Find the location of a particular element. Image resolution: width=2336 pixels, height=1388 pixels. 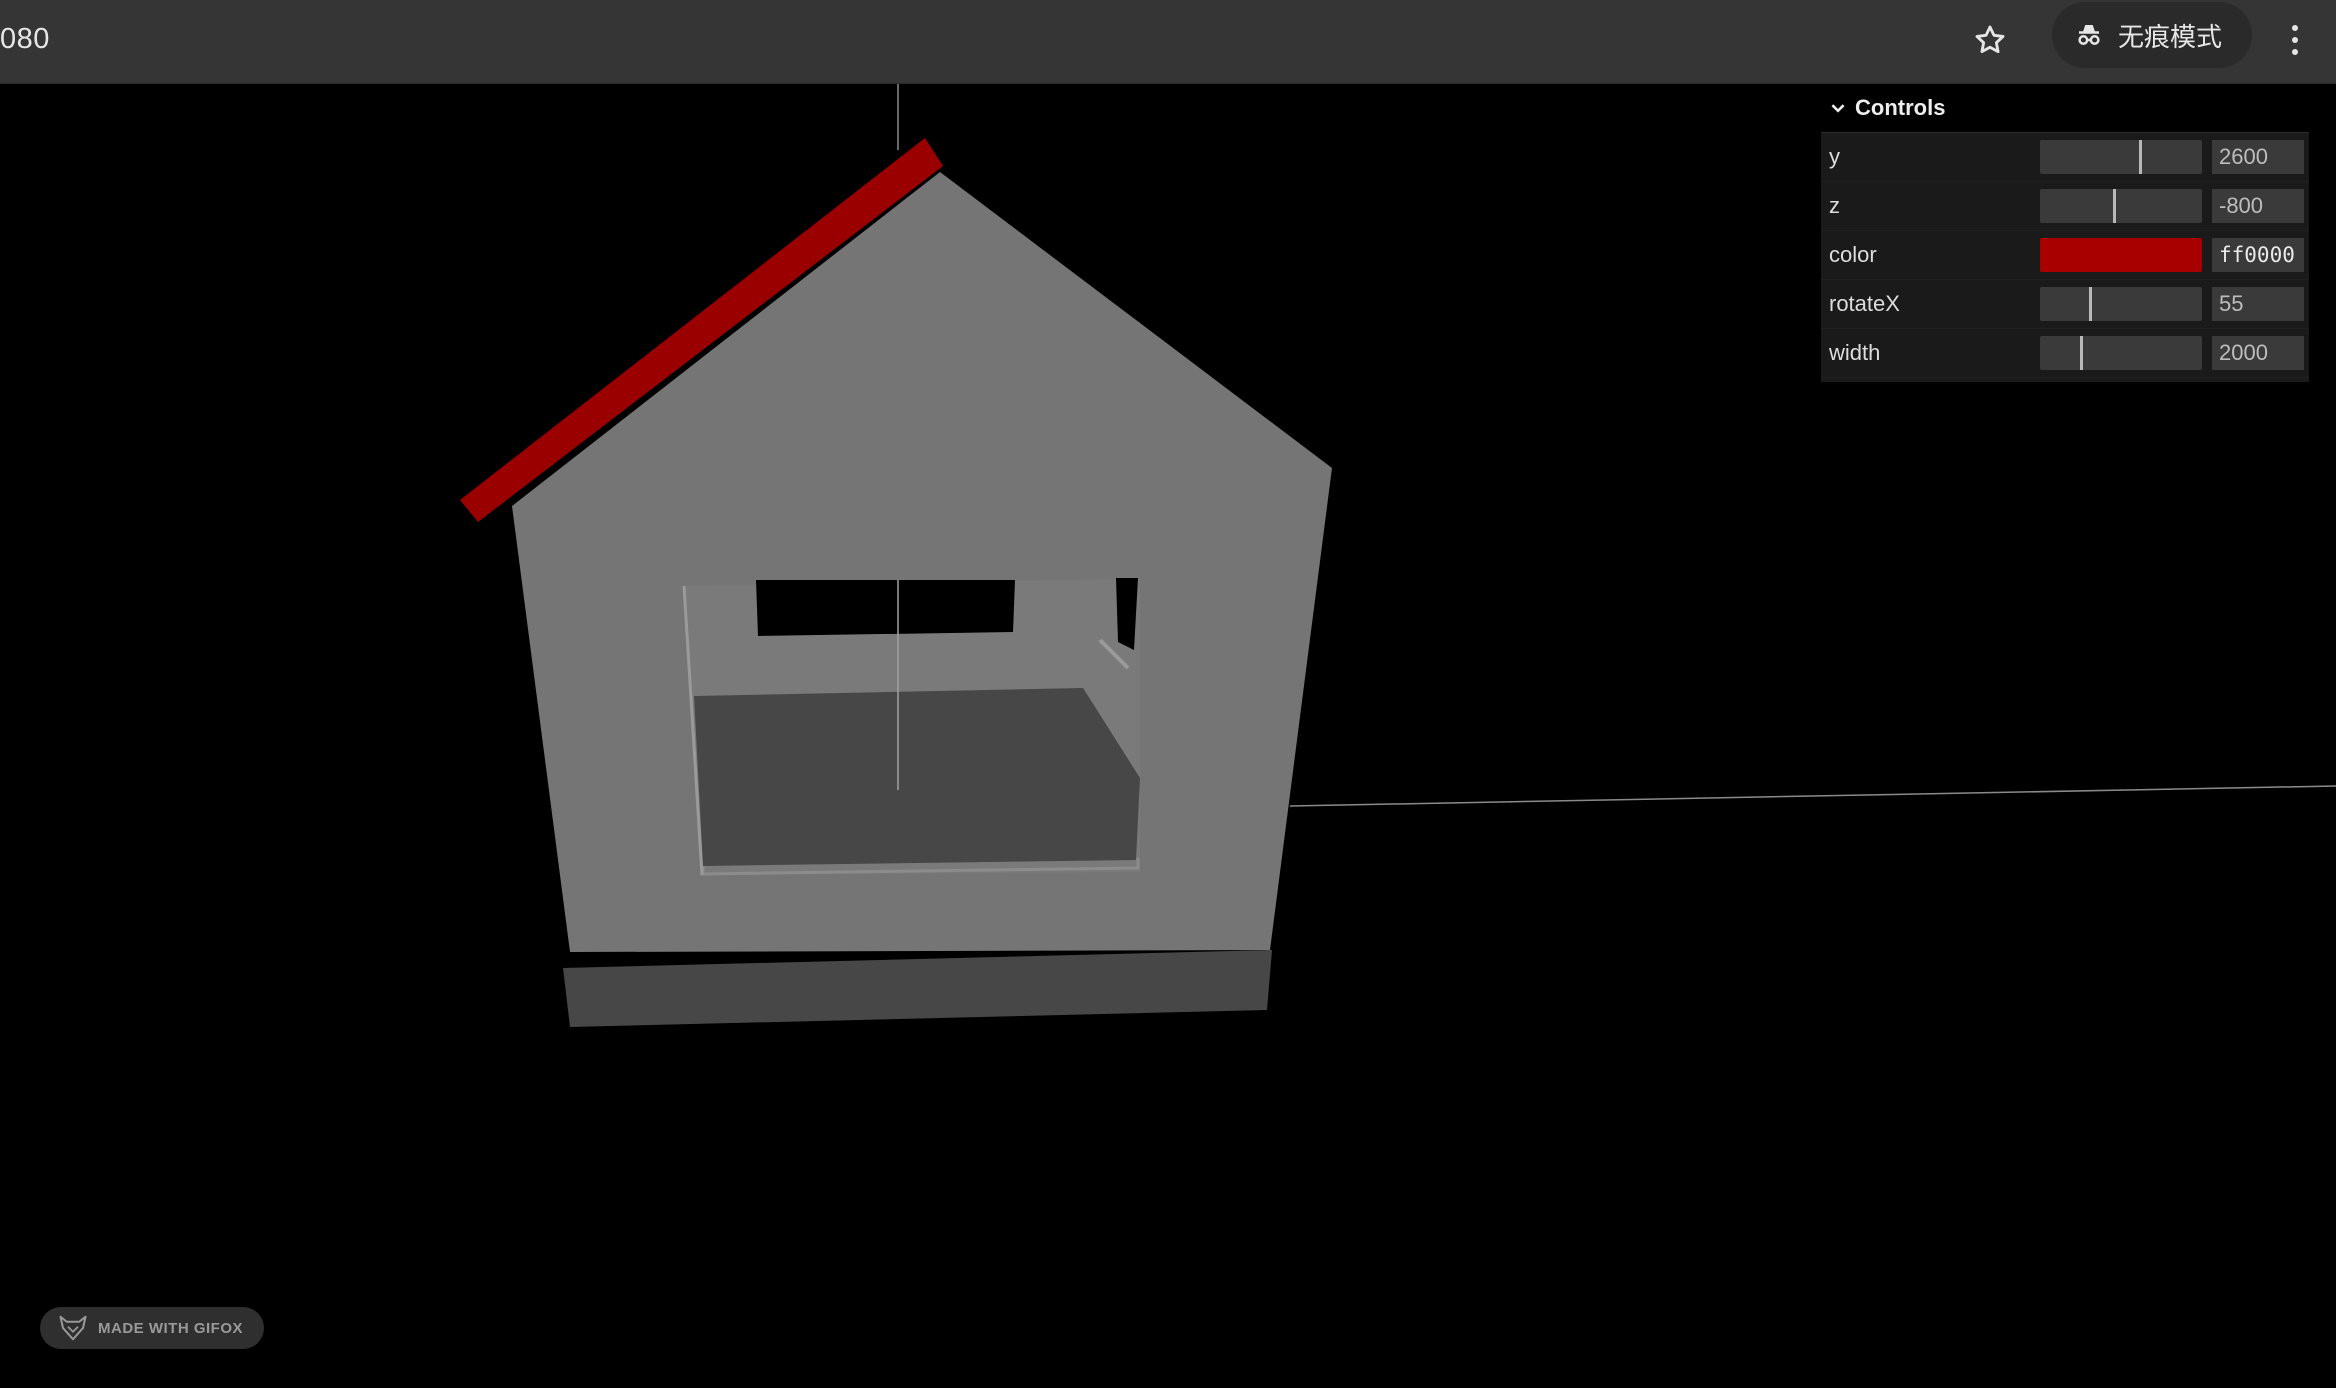

z-value-input: -800 is located at coordinates (2258, 206).